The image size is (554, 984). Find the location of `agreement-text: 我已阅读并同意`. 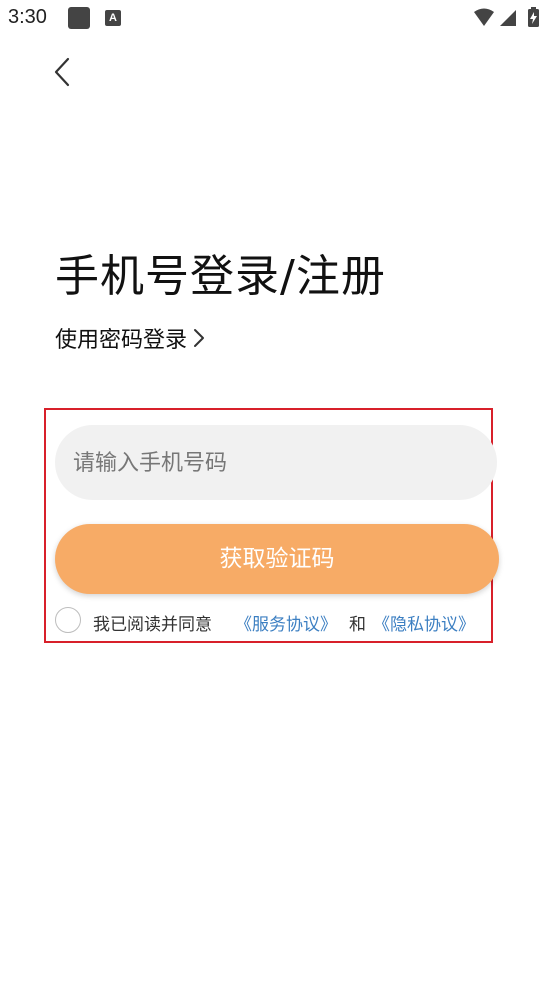

agreement-text: 我已阅读并同意 is located at coordinates (152, 625).